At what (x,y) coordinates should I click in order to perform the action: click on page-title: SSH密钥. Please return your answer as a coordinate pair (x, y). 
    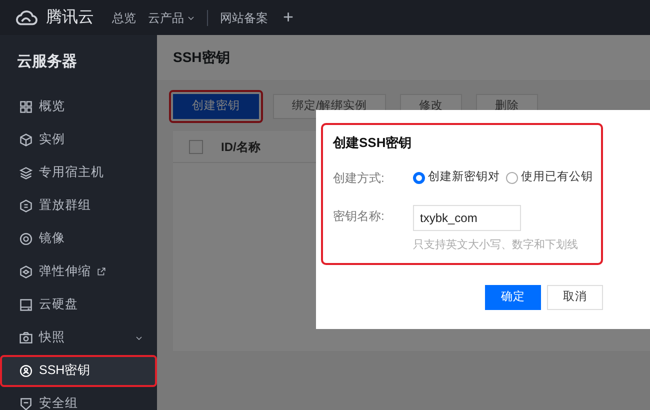
    Looking at the image, I should click on (201, 57).